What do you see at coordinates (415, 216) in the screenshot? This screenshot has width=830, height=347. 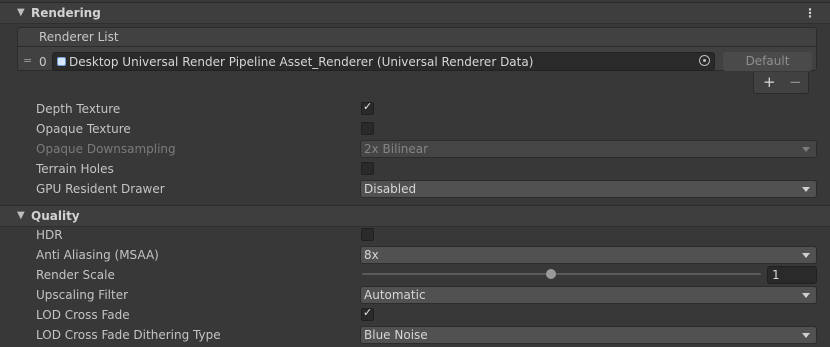 I see `quality-section-header: ▼ Quality` at bounding box center [415, 216].